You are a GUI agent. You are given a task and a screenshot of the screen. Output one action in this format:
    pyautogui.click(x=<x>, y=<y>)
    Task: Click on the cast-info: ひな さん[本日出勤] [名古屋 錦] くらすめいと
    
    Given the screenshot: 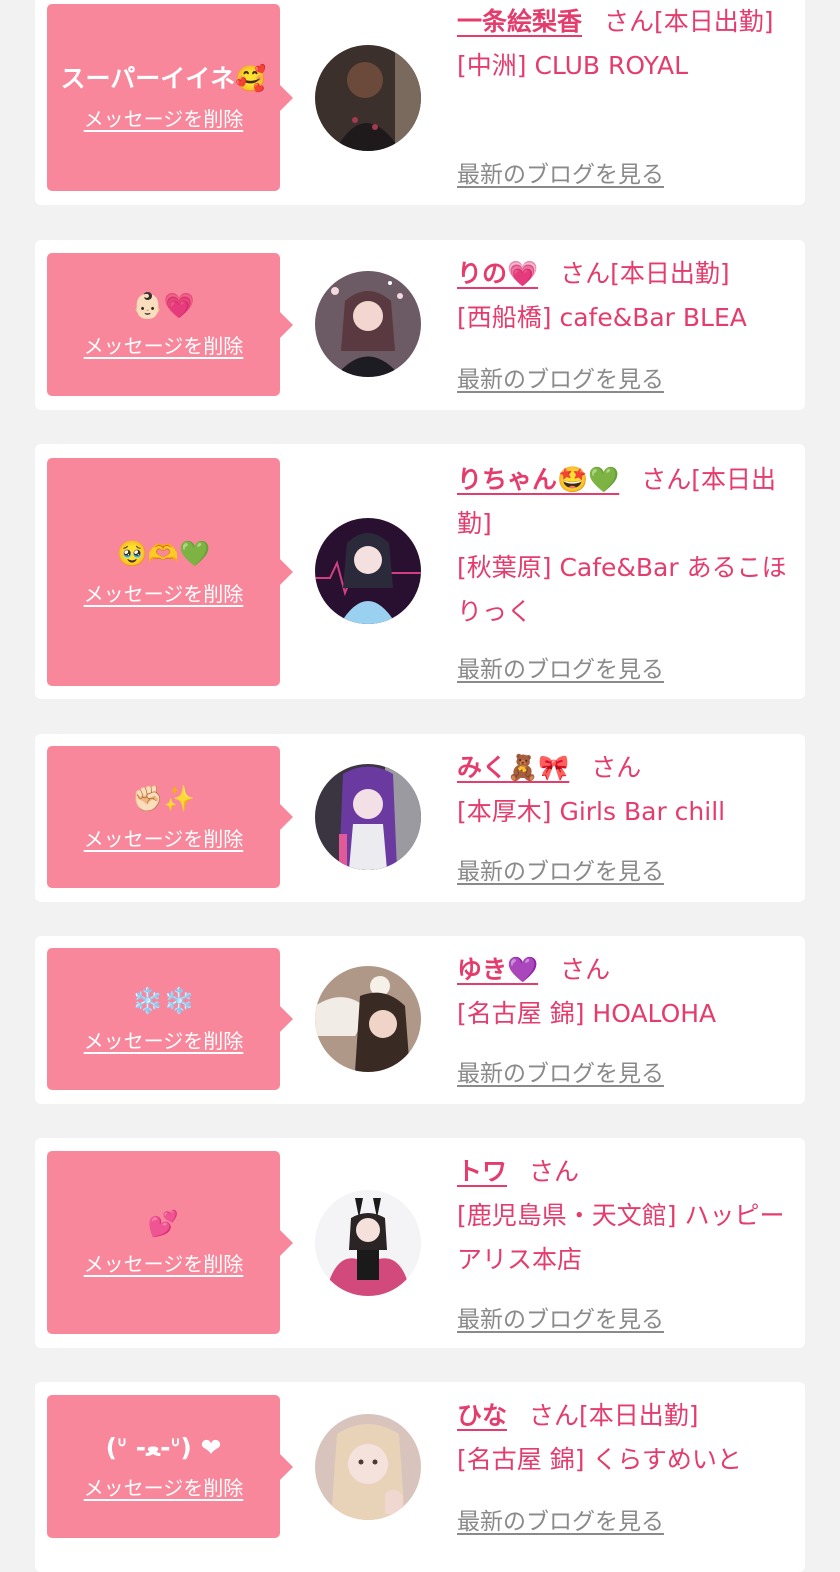 What is the action you would take?
    pyautogui.click(x=627, y=1438)
    